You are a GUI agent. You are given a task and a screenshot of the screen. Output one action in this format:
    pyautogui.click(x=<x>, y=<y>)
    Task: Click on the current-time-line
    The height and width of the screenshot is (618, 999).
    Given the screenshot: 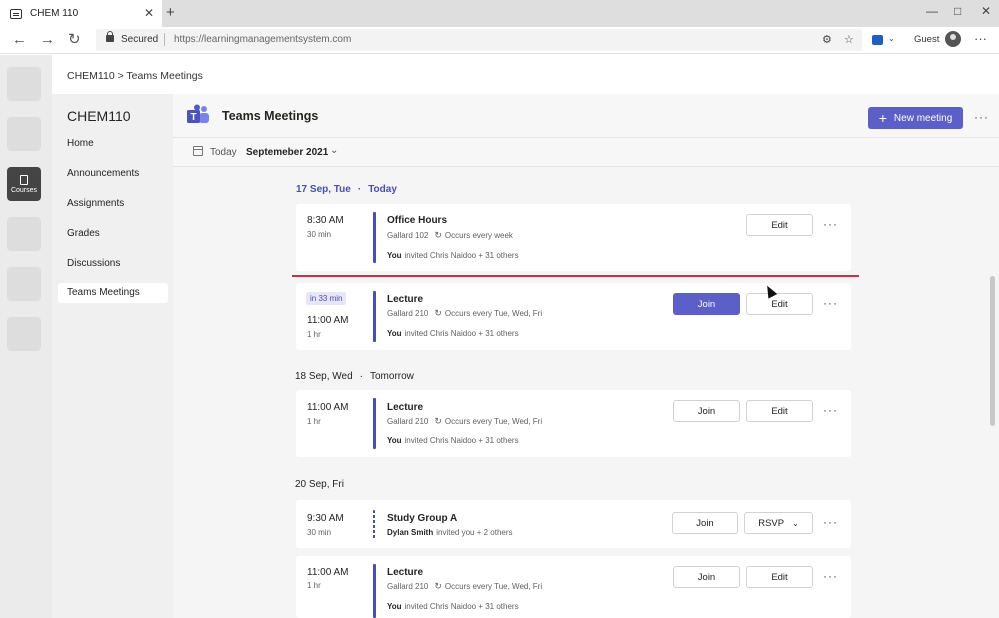 What is the action you would take?
    pyautogui.click(x=575, y=276)
    